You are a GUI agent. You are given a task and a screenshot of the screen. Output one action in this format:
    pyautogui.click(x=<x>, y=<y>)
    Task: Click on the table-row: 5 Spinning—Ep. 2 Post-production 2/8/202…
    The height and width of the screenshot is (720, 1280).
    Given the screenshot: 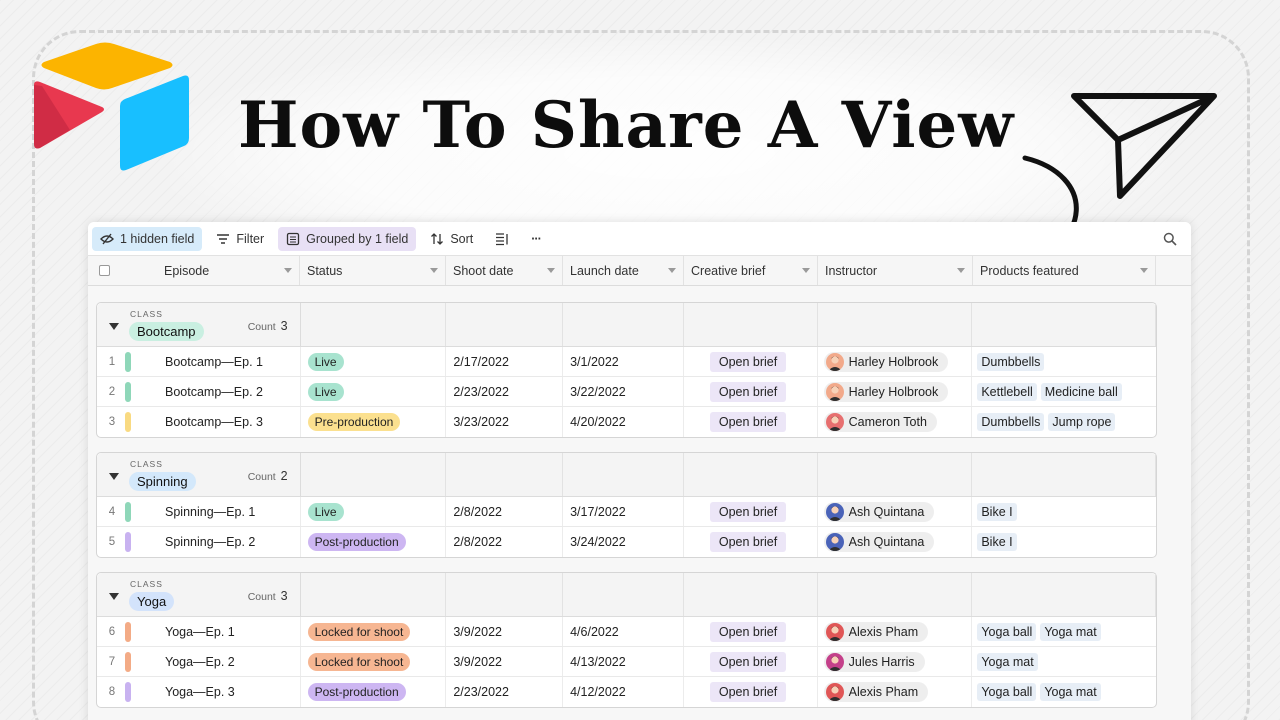 What is the action you would take?
    pyautogui.click(x=626, y=542)
    